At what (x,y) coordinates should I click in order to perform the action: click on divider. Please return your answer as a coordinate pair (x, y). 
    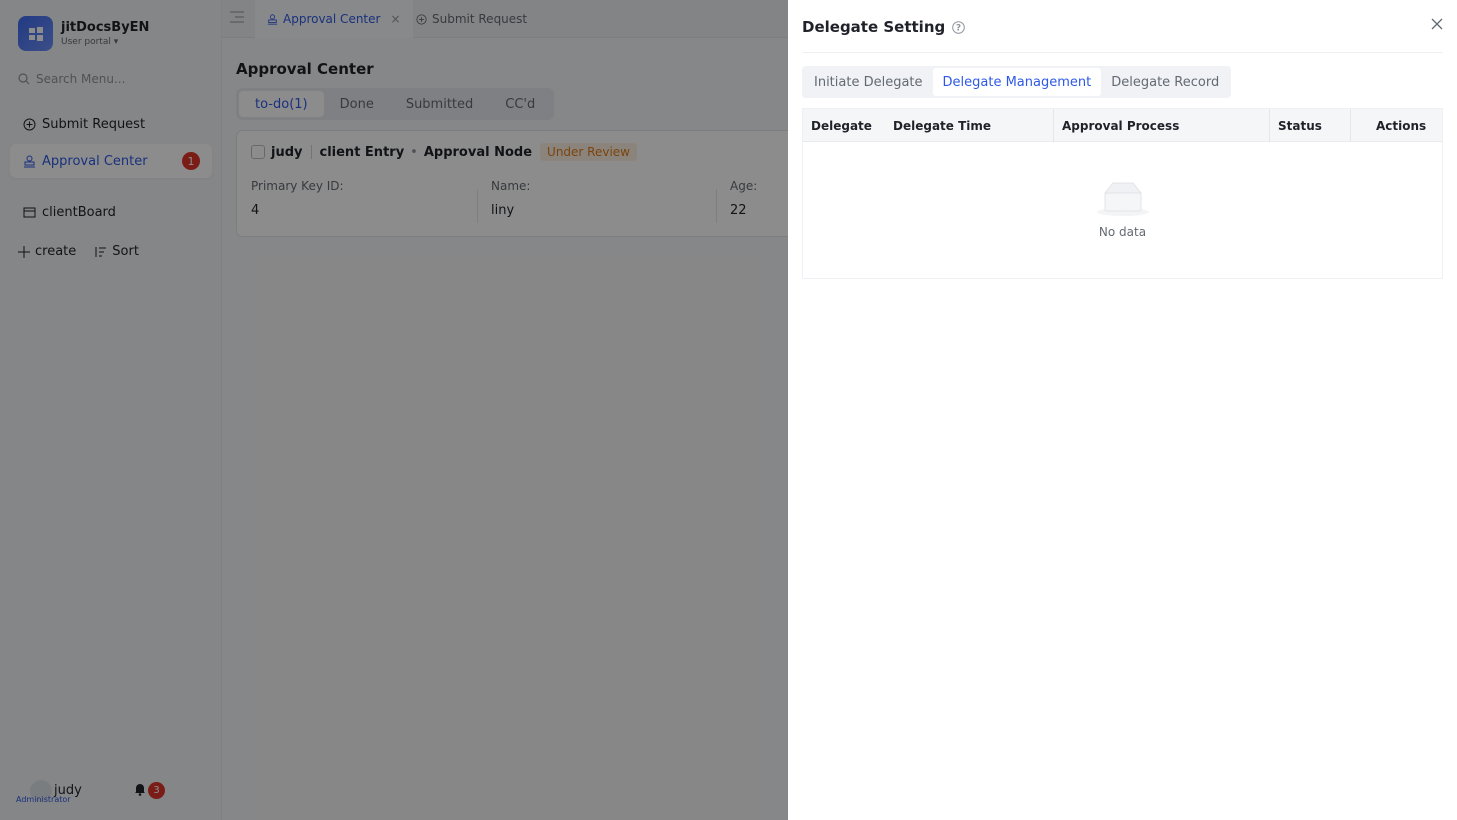
    Looking at the image, I should click on (1122, 52).